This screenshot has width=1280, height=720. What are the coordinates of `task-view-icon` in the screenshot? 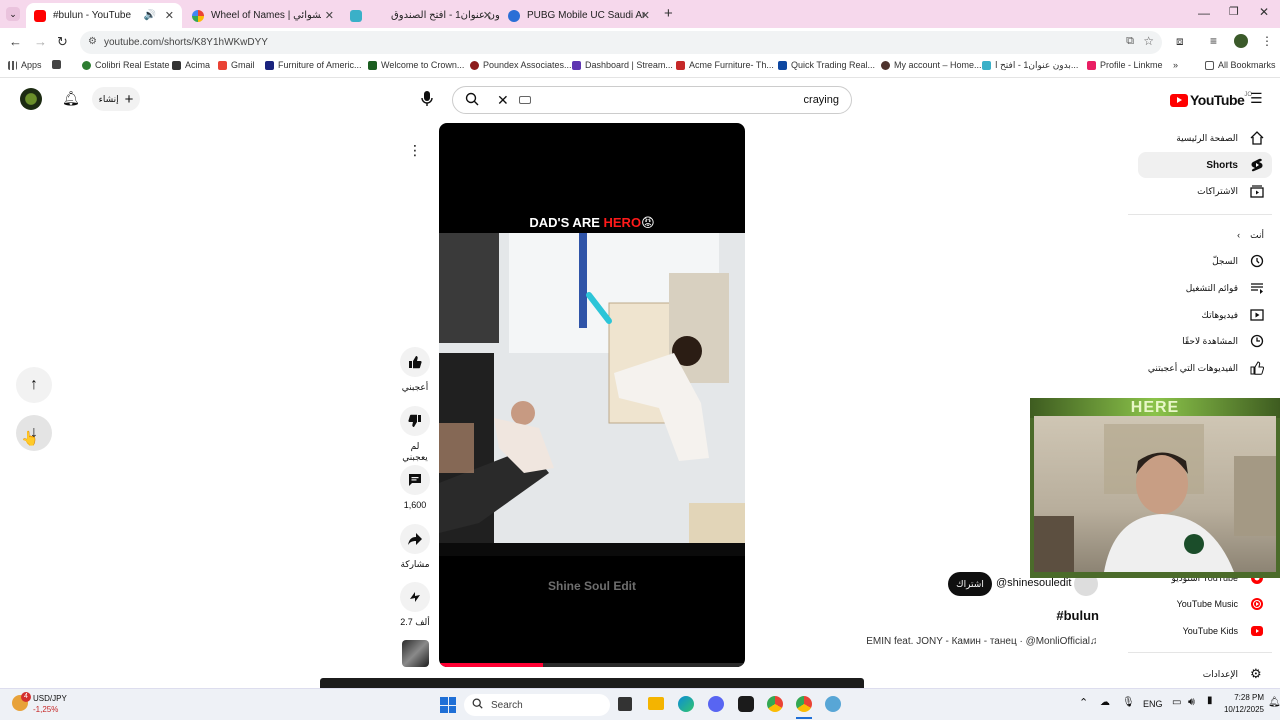 It's located at (625, 704).